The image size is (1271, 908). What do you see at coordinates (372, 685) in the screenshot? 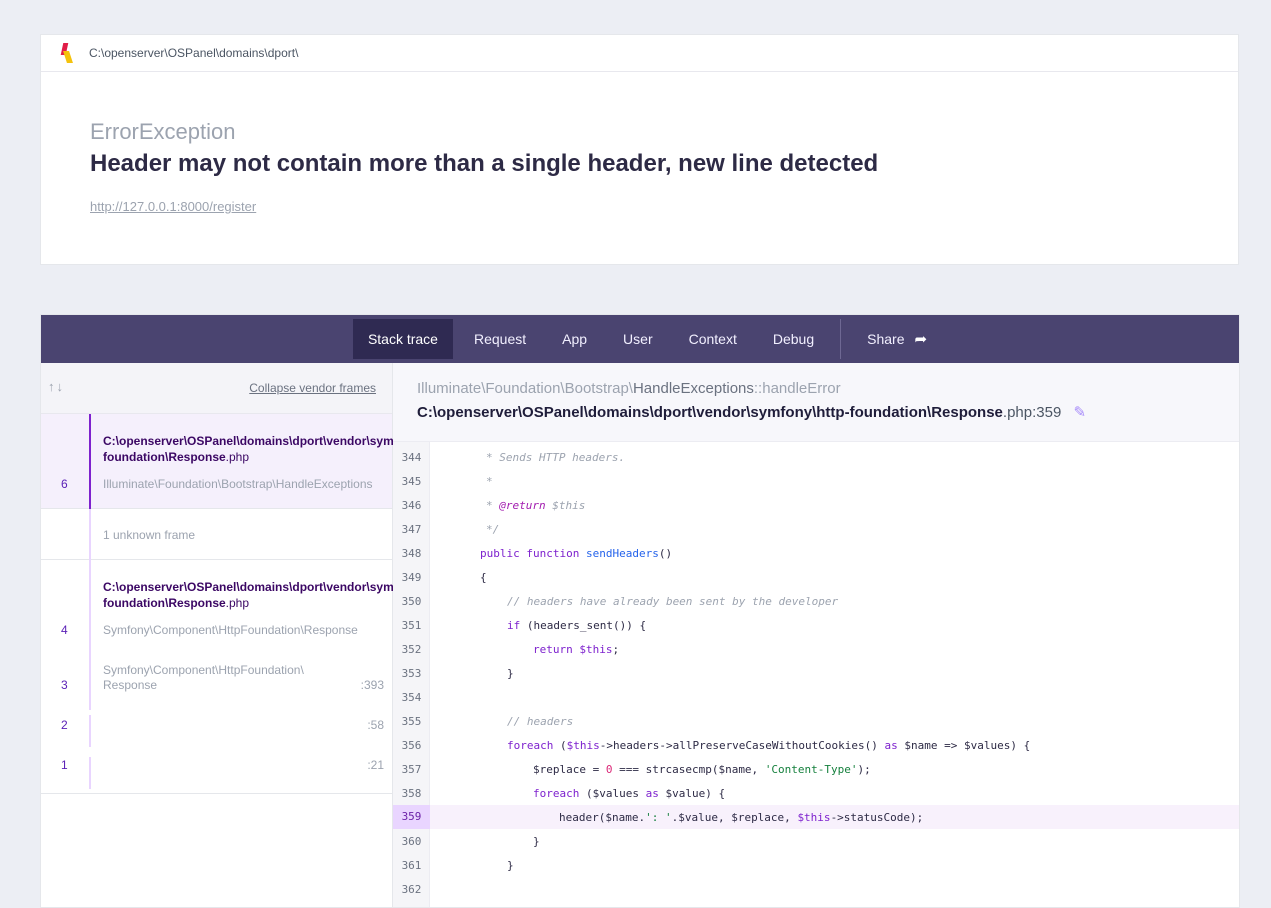
I see `frame-line: :393` at bounding box center [372, 685].